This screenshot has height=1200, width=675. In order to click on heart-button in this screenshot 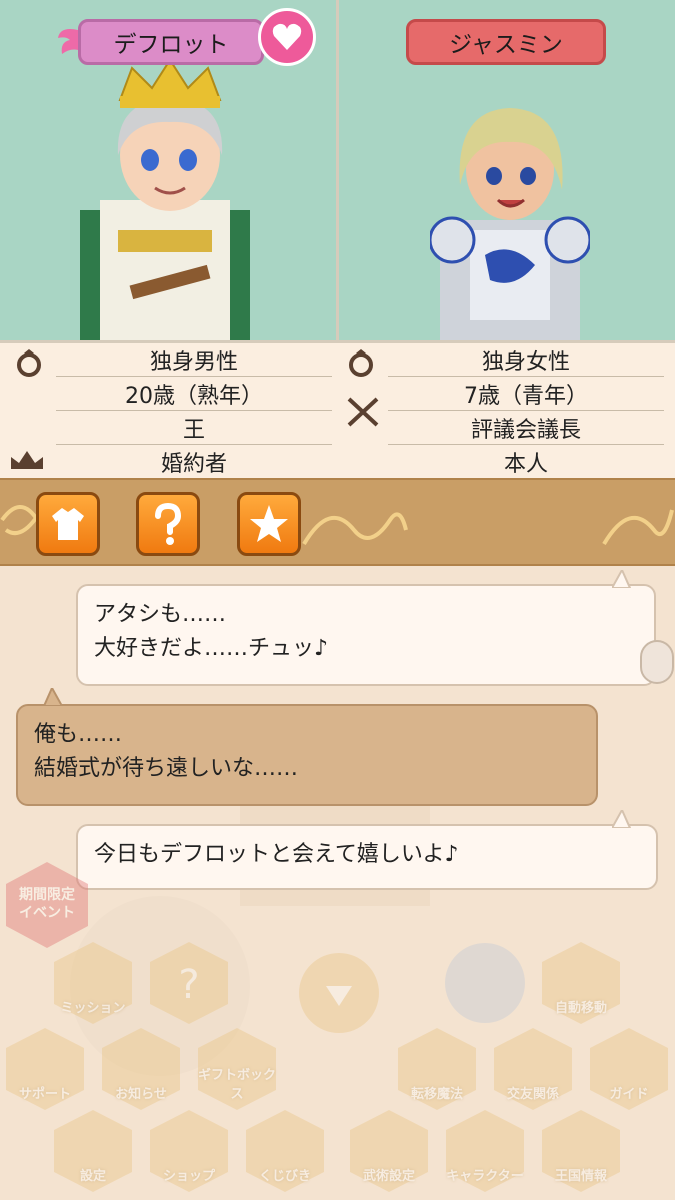, I will do `click(287, 37)`.